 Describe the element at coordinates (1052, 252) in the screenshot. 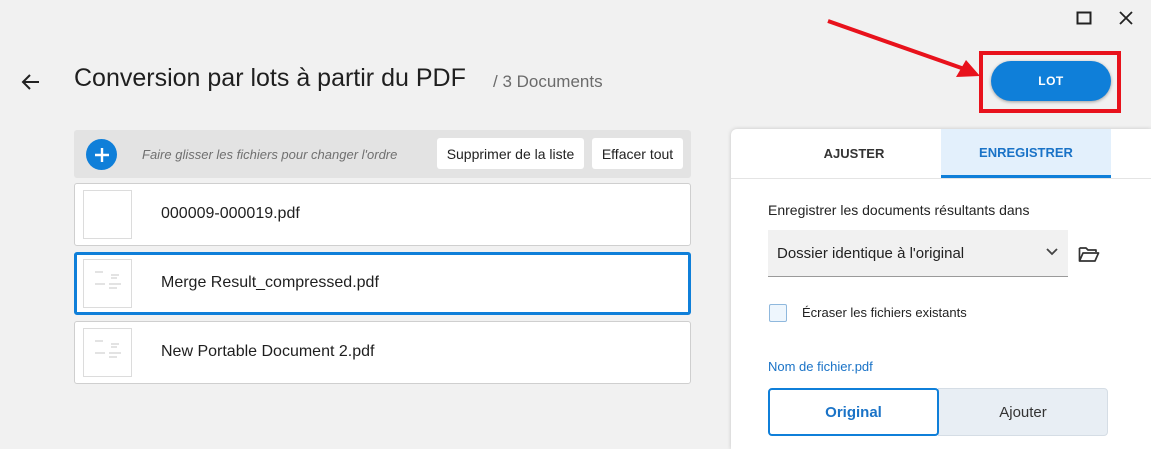

I see `chevron-down-icon` at that location.